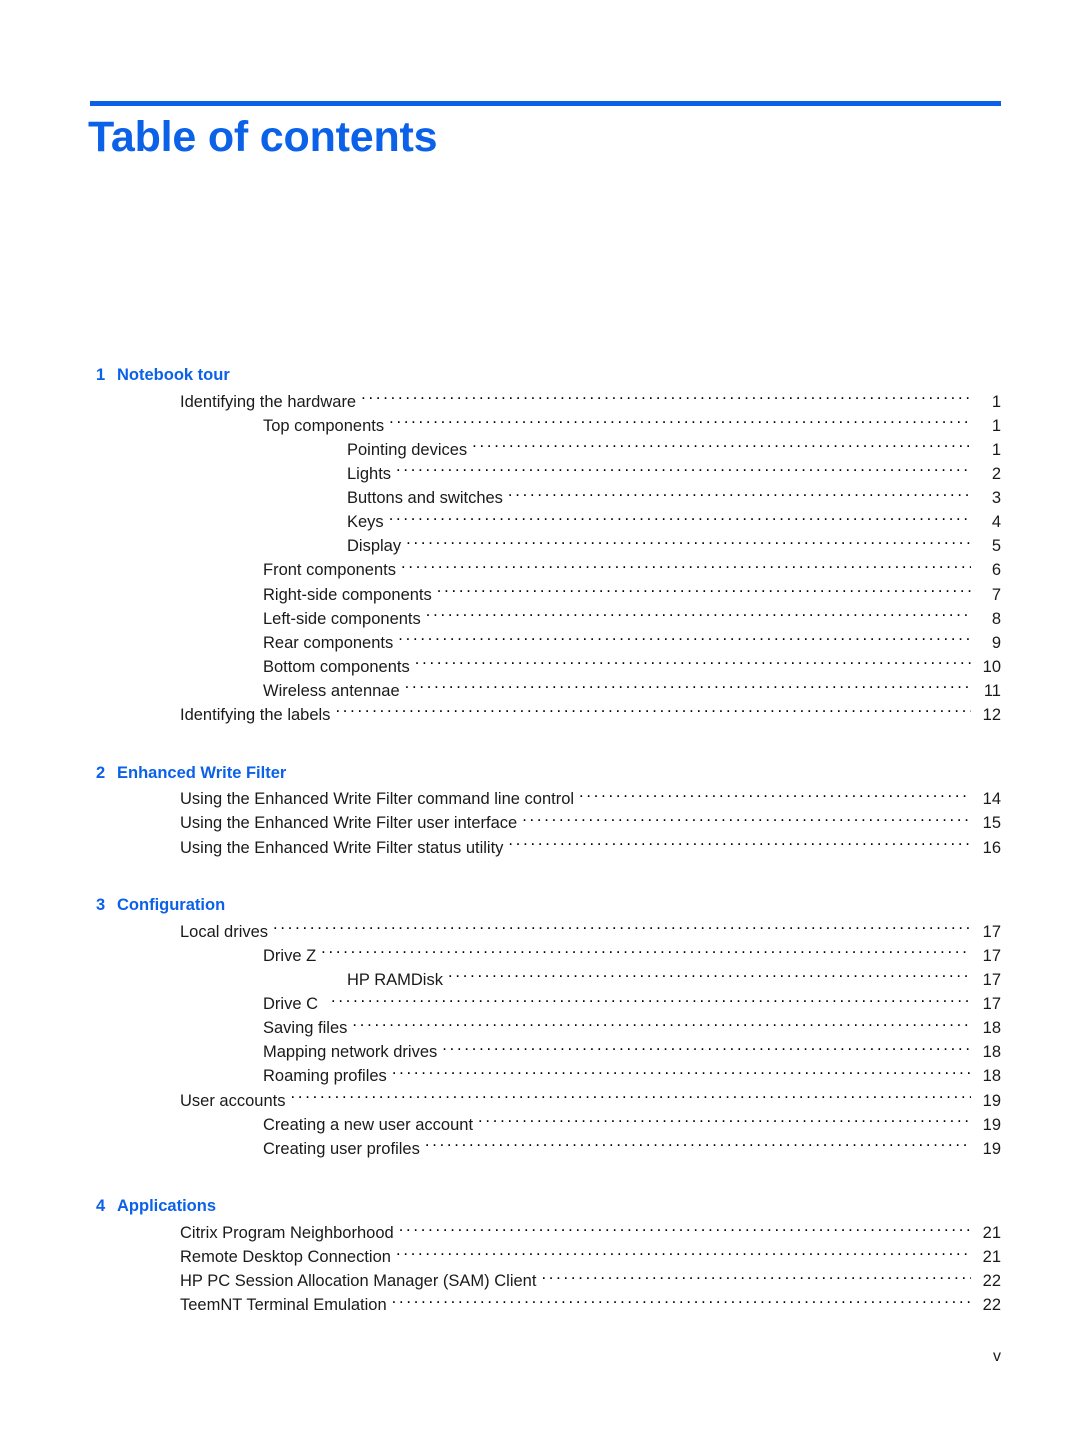 This screenshot has height=1437, width=1080. What do you see at coordinates (324, 425) in the screenshot?
I see `toc-entry-label: Top components` at bounding box center [324, 425].